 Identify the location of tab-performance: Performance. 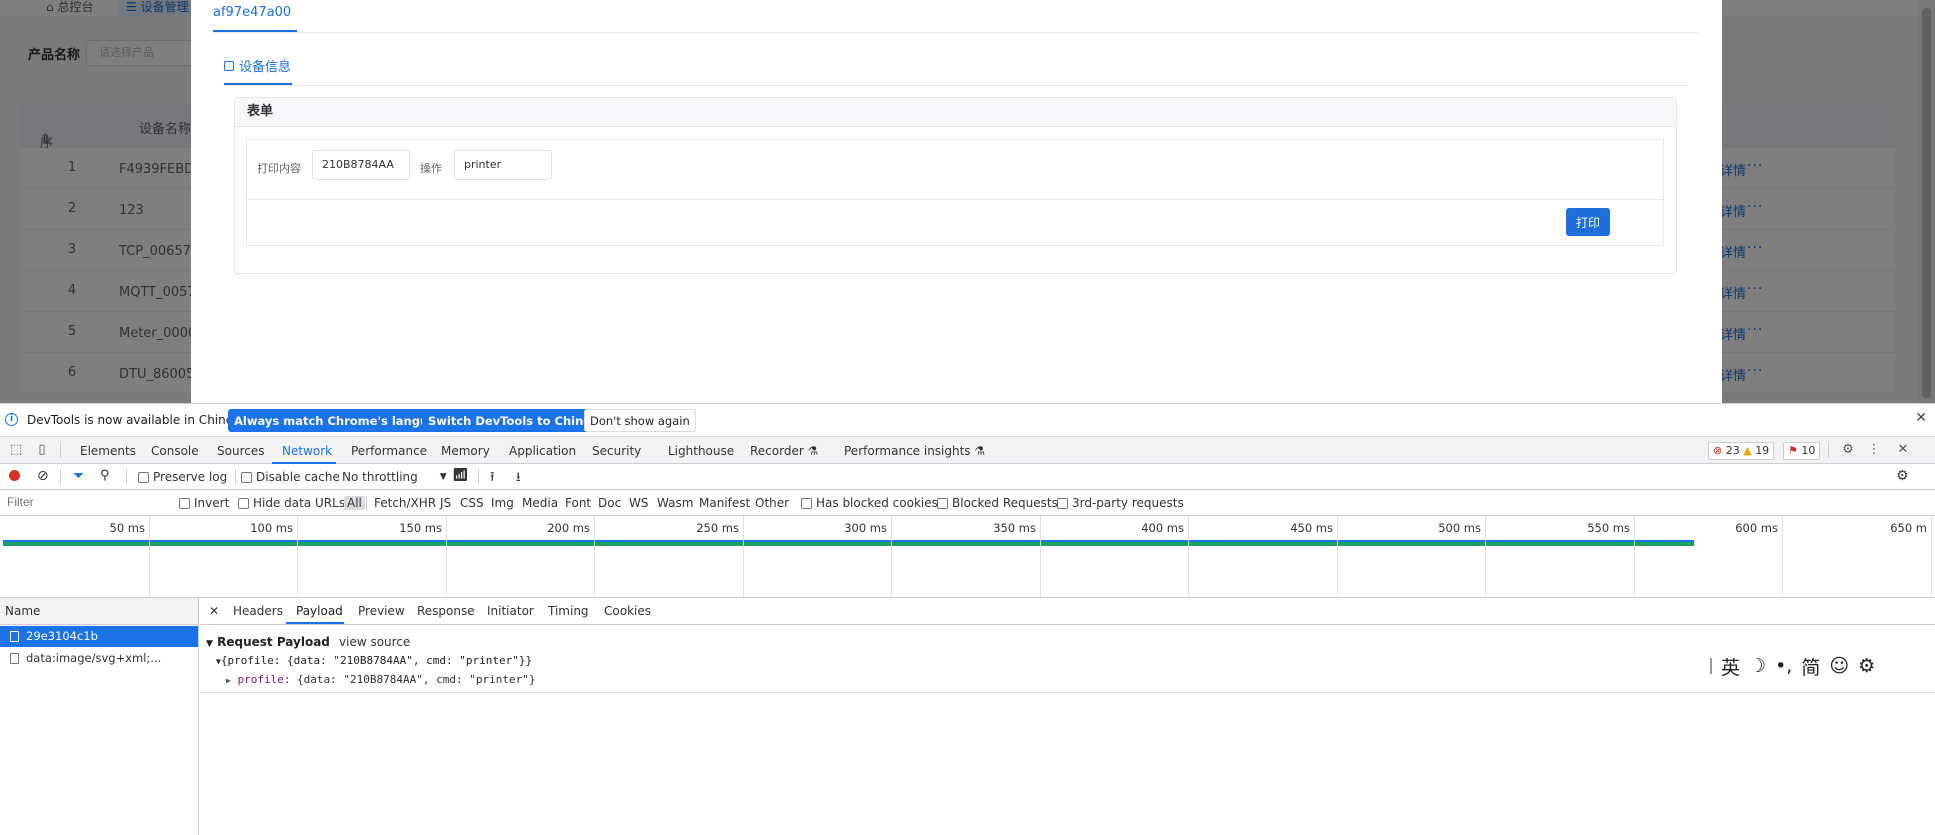
(389, 451).